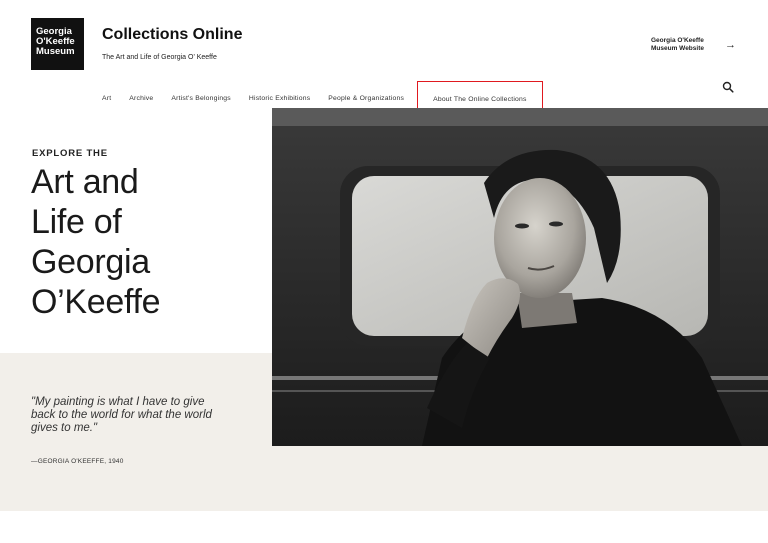 The width and height of the screenshot is (768, 543). I want to click on nav-item-people-organizations: People & Organizations, so click(366, 98).